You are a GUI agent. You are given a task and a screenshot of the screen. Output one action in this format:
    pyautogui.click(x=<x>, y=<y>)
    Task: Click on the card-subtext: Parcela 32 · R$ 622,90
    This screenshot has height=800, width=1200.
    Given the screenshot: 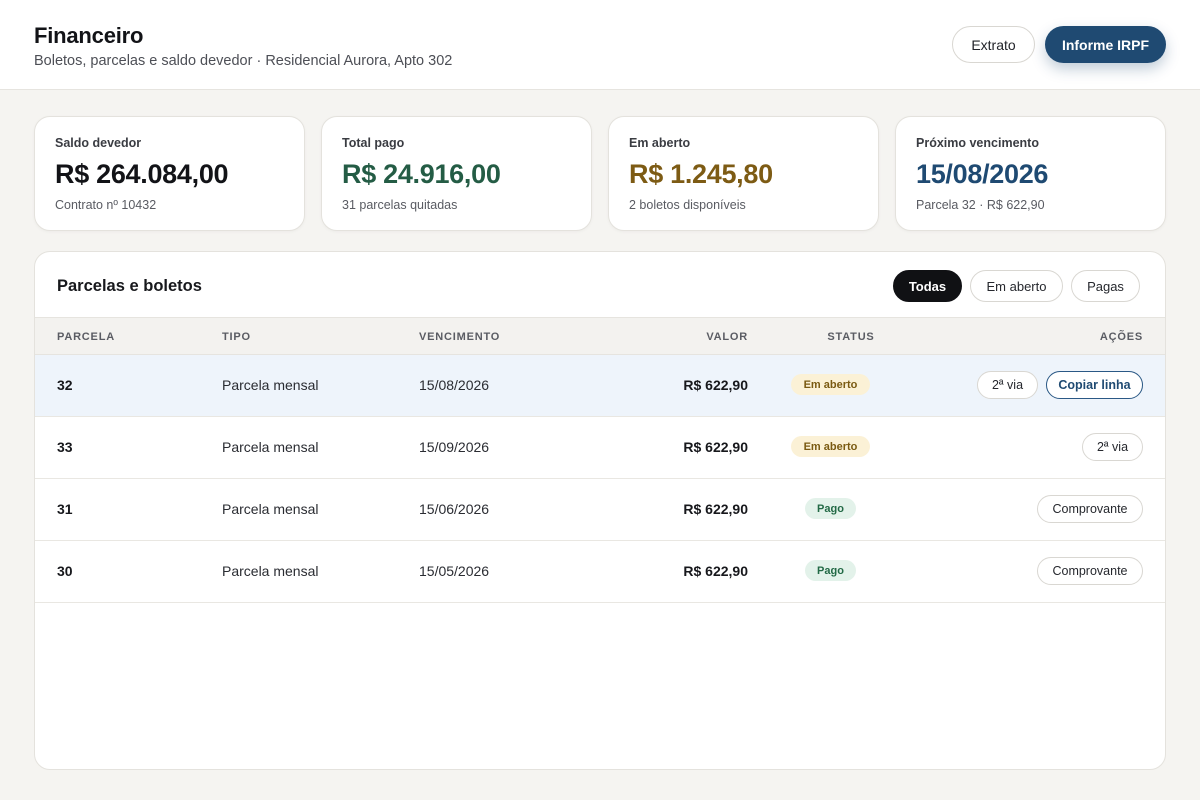 What is the action you would take?
    pyautogui.click(x=980, y=205)
    